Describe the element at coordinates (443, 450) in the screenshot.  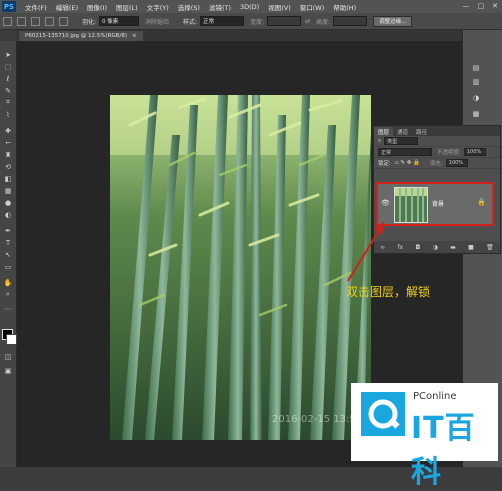
I see `it-baike-text: IT百科` at that location.